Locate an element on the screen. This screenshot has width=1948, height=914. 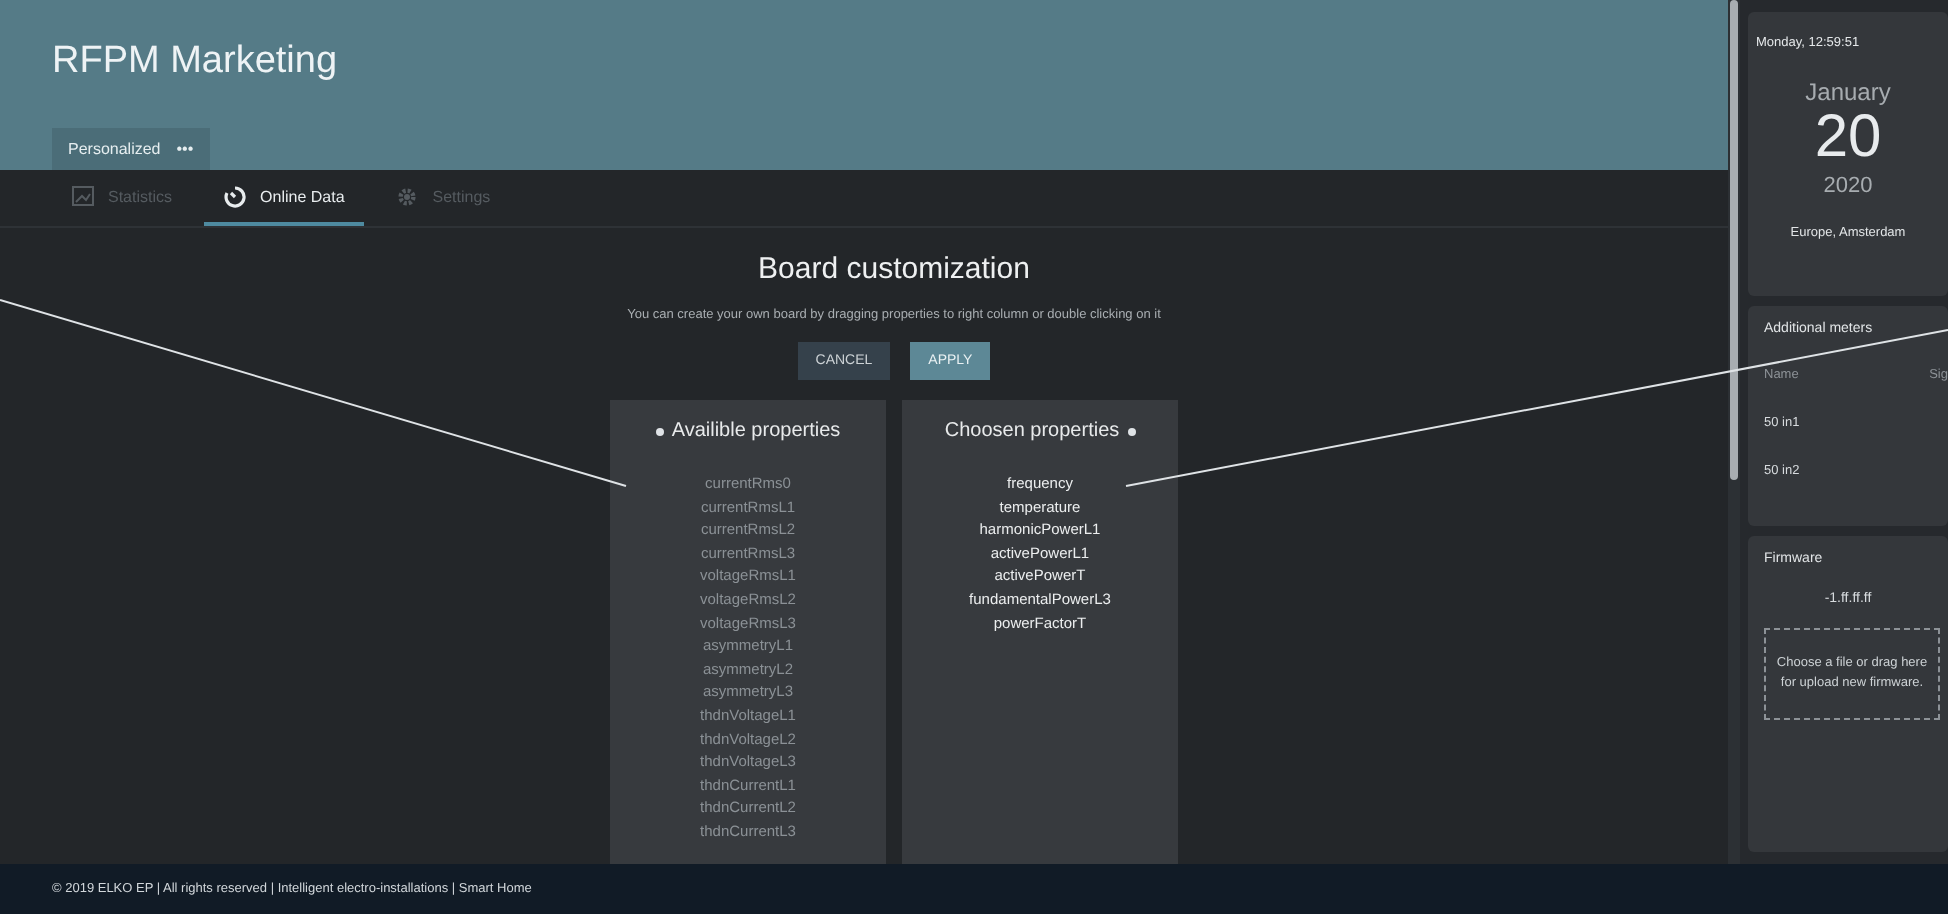
year: 2020 is located at coordinates (1848, 186).